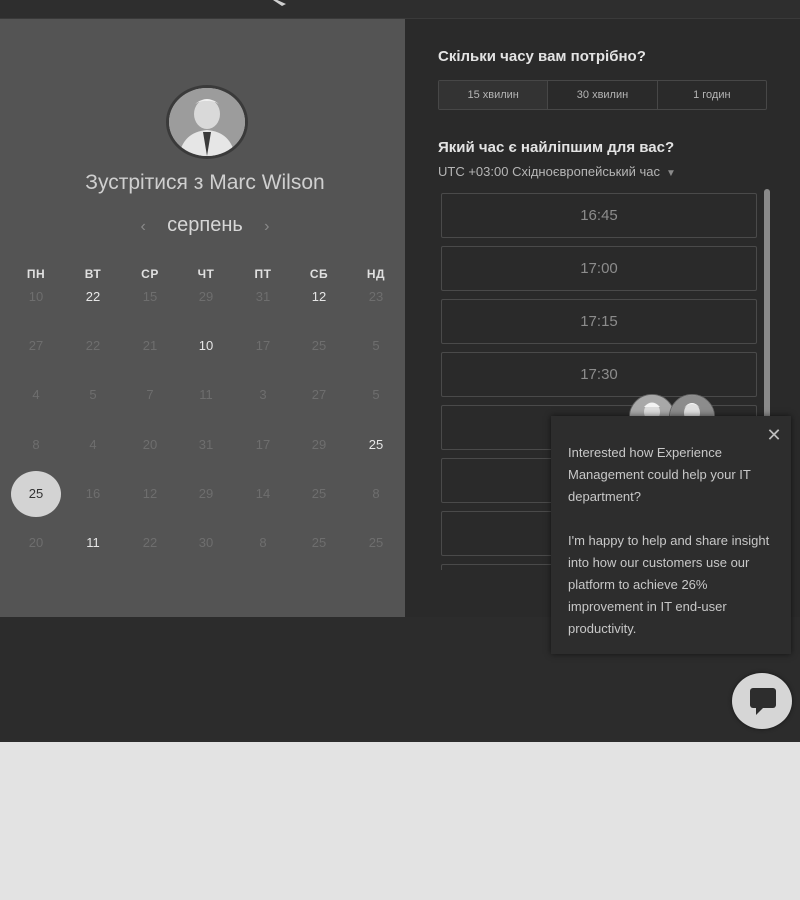  Describe the element at coordinates (93, 274) in the screenshot. I see `weekday-label: ВТ` at that location.